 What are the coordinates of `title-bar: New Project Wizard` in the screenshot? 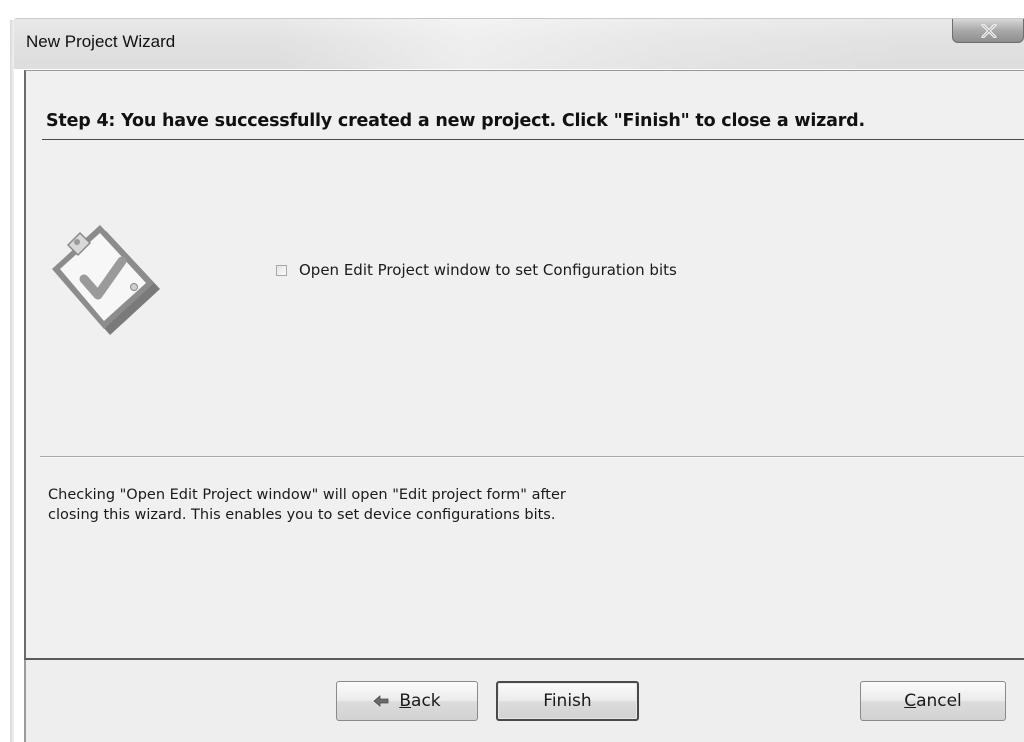 It's located at (519, 43).